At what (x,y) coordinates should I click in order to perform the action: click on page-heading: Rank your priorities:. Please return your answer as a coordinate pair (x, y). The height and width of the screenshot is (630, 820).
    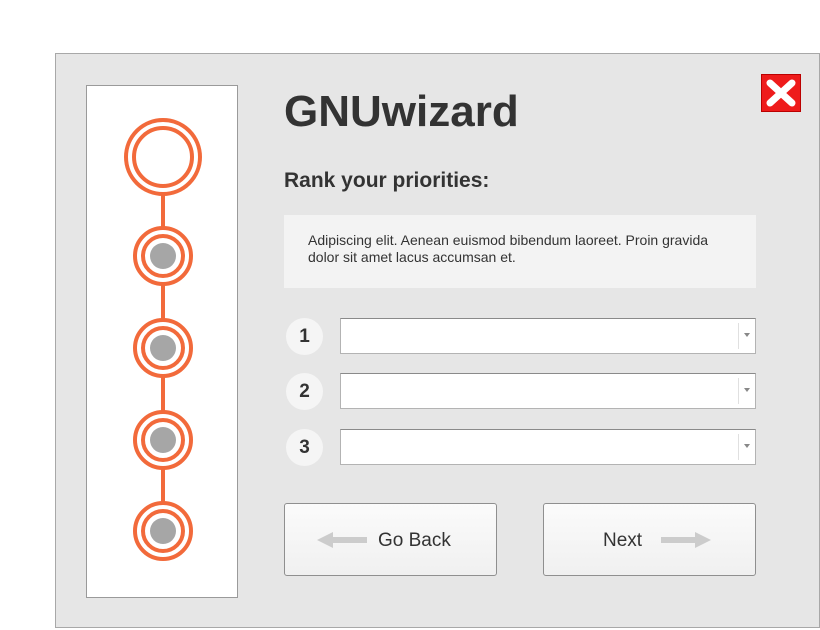
    Looking at the image, I should click on (387, 180).